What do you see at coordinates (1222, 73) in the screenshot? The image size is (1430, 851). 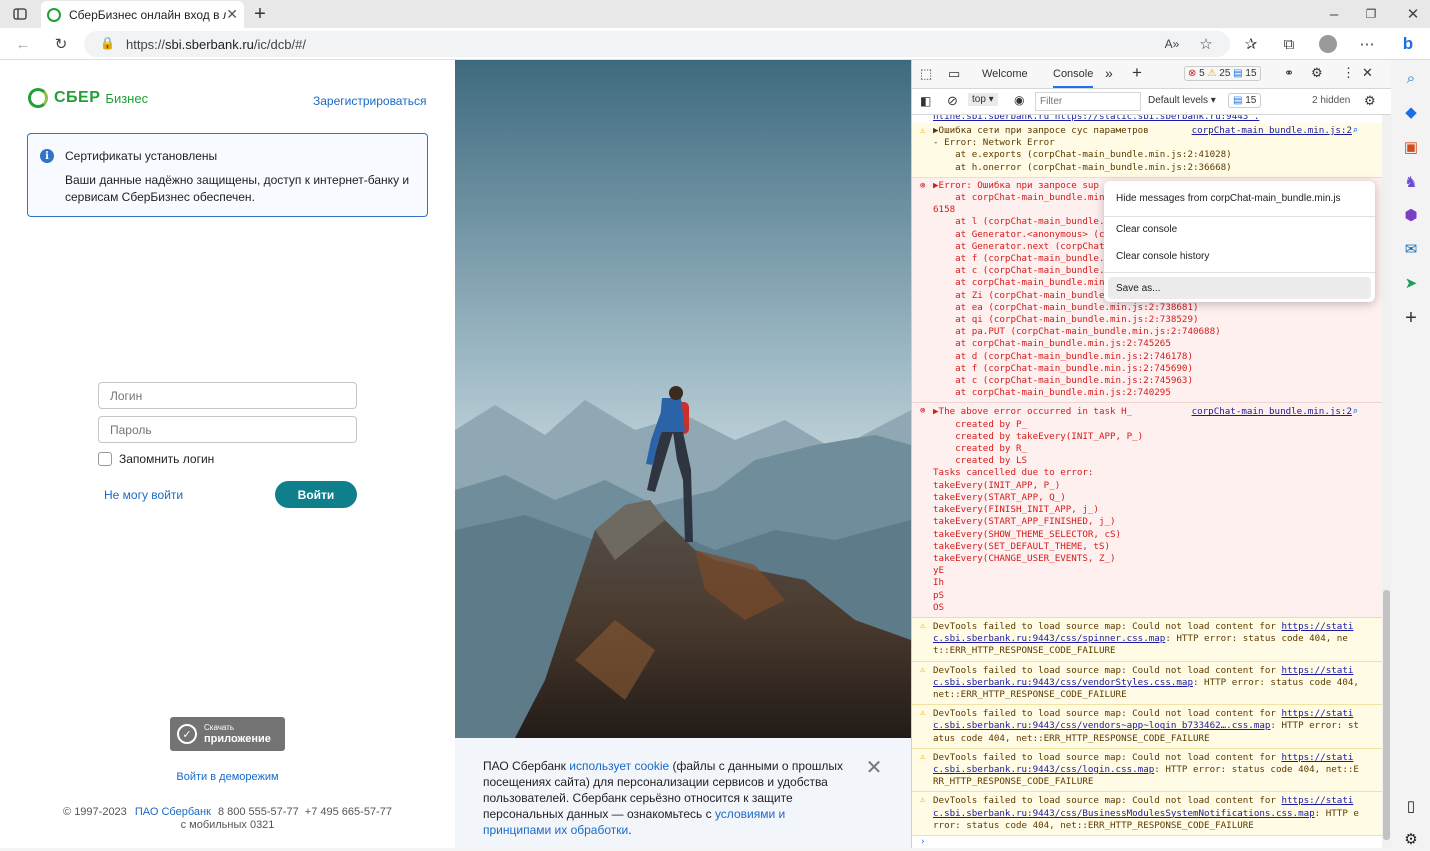 I see `error-badge: ⊗ 5 ⚠ 25 ▤ 15` at bounding box center [1222, 73].